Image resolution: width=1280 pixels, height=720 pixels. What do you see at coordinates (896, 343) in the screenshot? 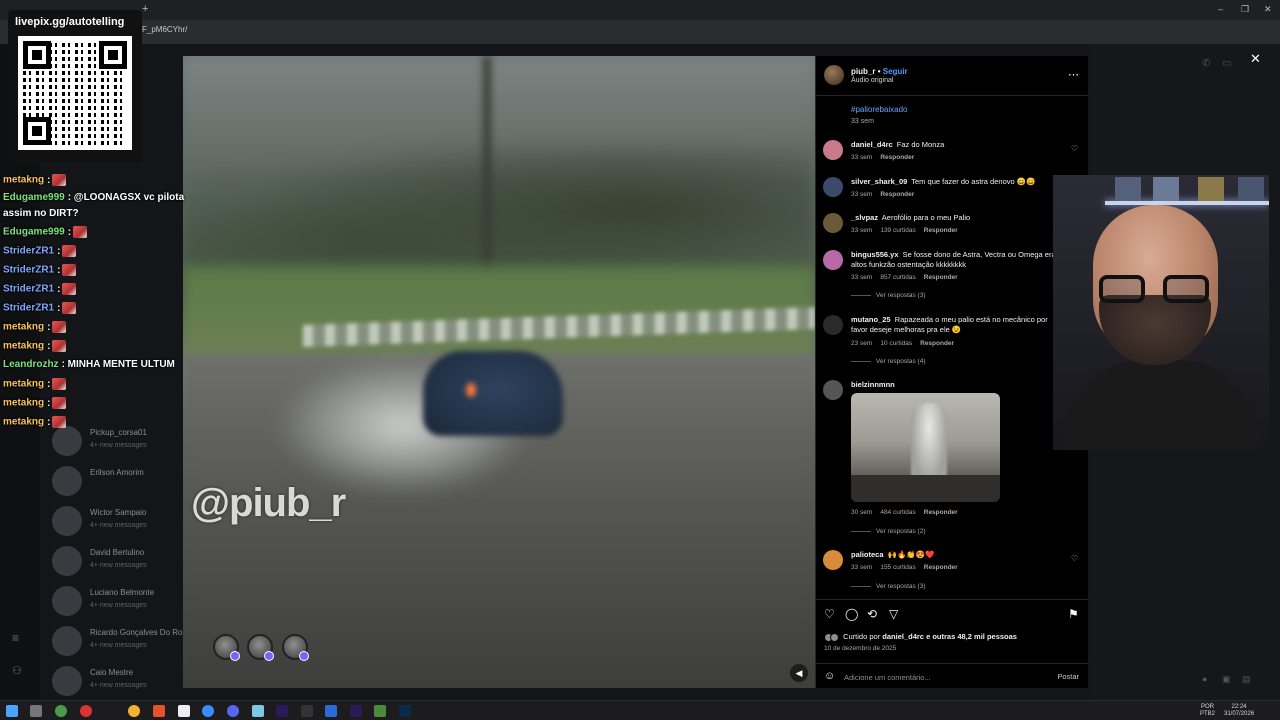
I see `comment-likes: 10 curtidas` at bounding box center [896, 343].